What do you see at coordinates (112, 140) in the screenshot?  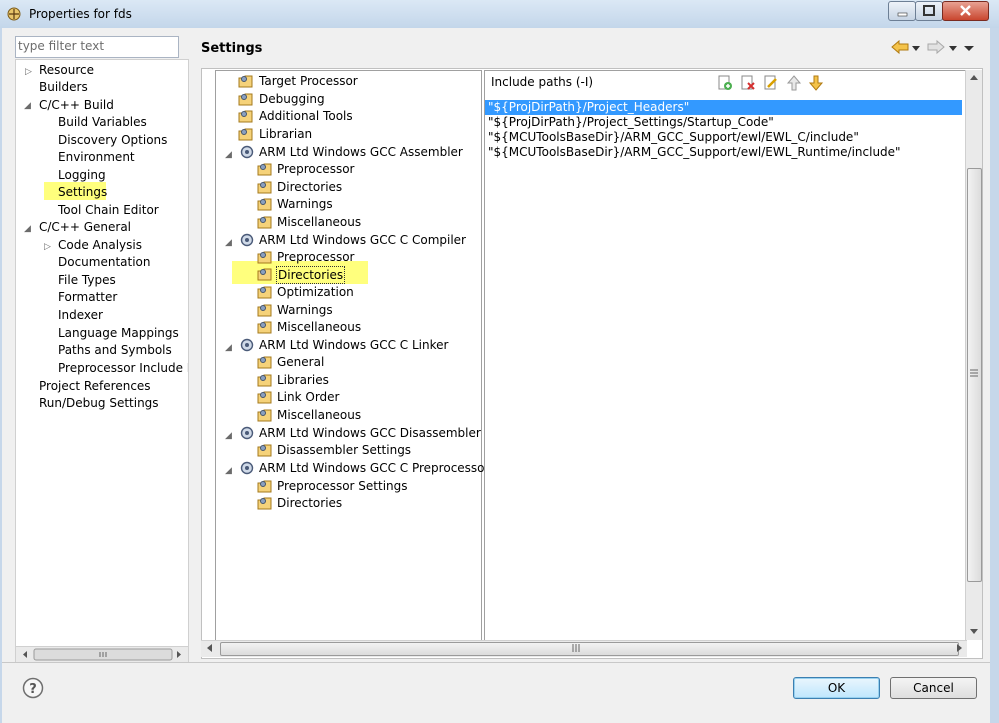 I see `nav-item-discovery-options: Discovery Options` at bounding box center [112, 140].